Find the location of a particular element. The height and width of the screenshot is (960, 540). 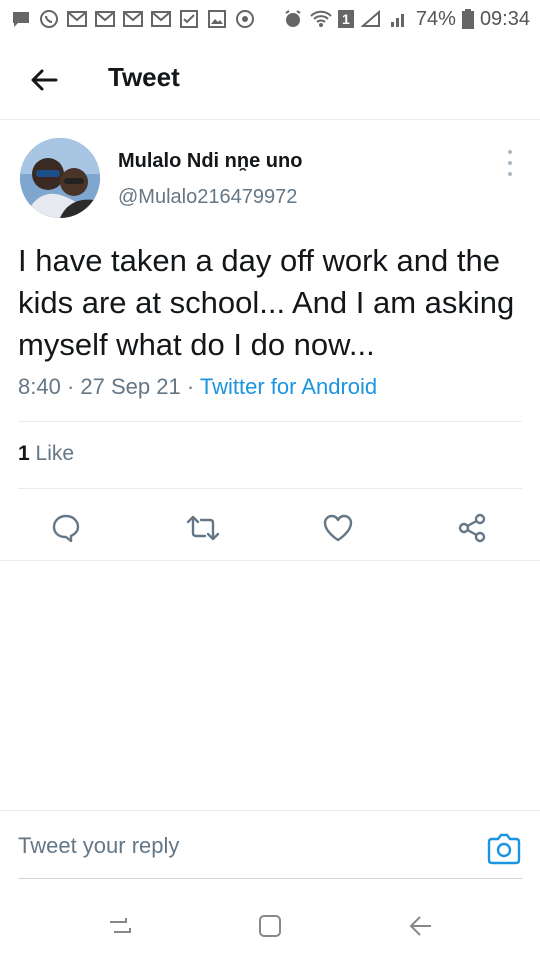

back-button is located at coordinates (44, 80).